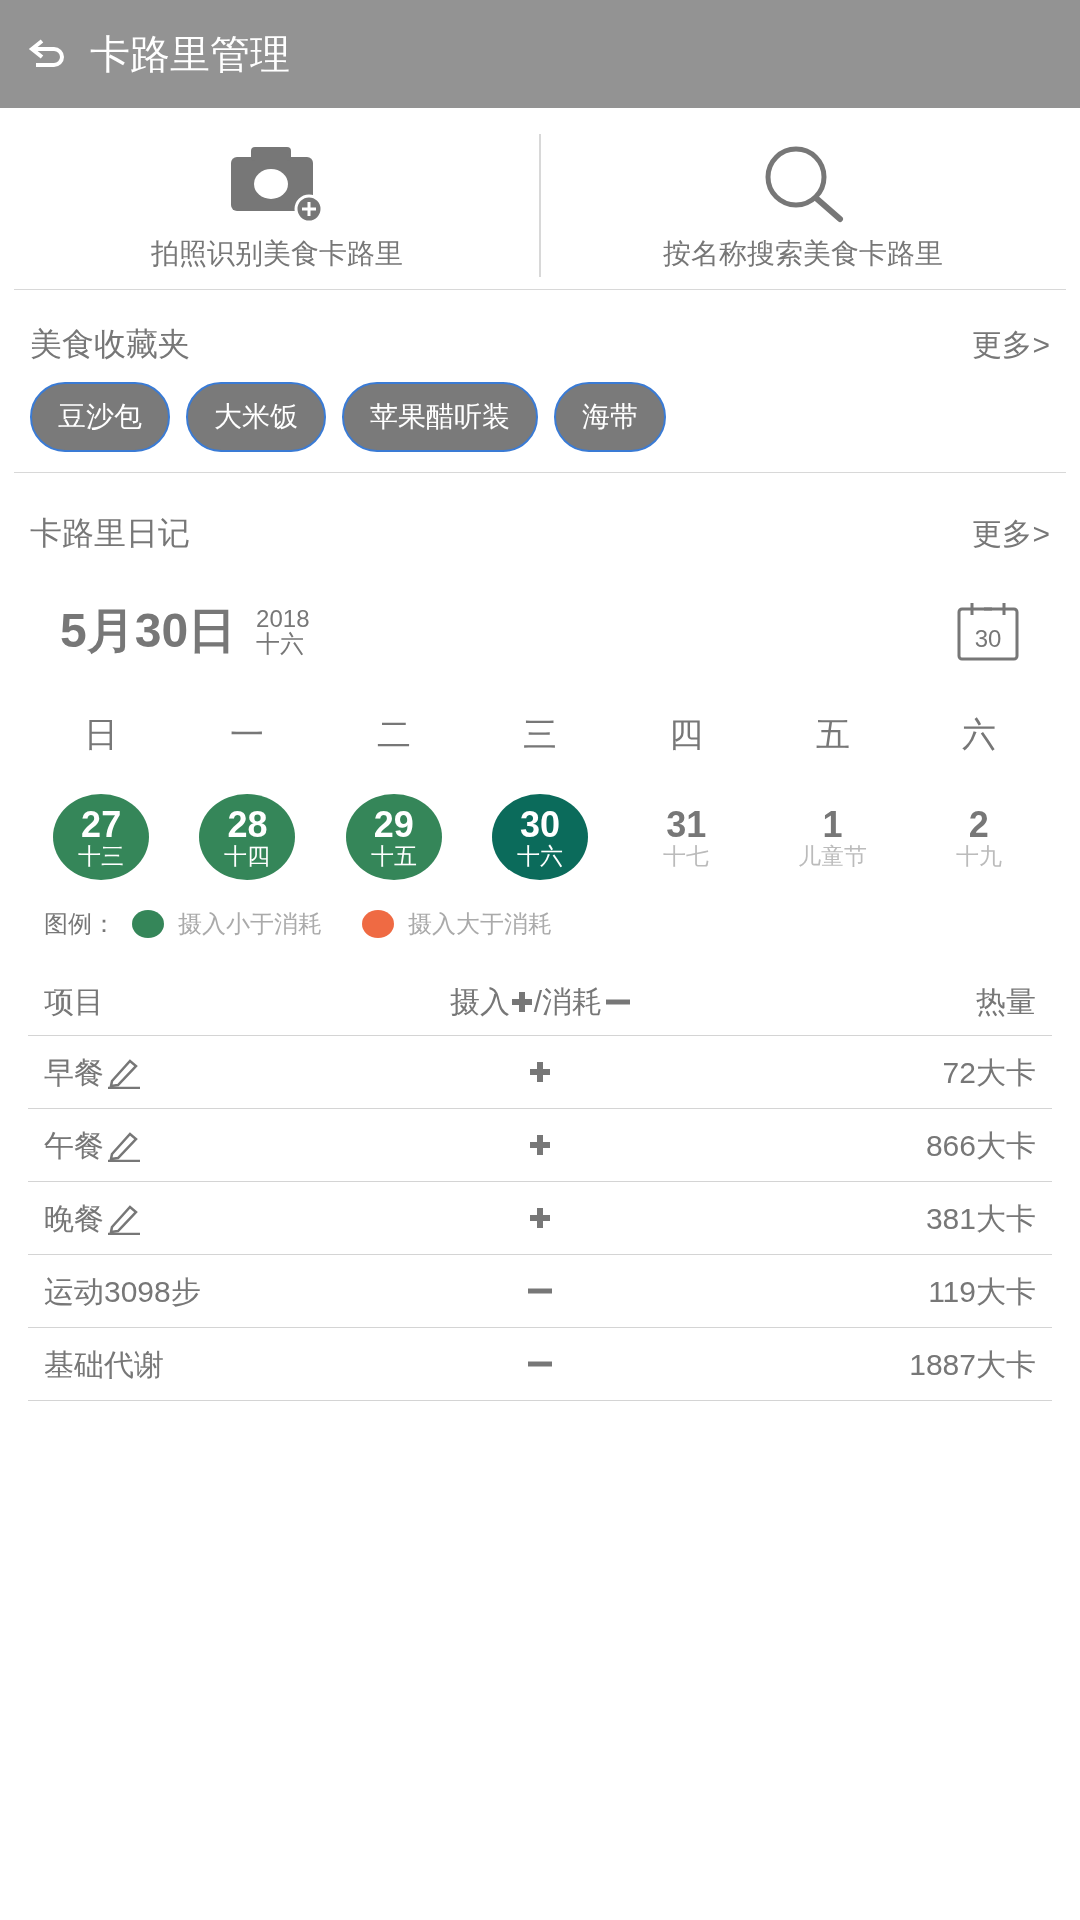  I want to click on table-cell-text: 72大卡, so click(988, 1072).